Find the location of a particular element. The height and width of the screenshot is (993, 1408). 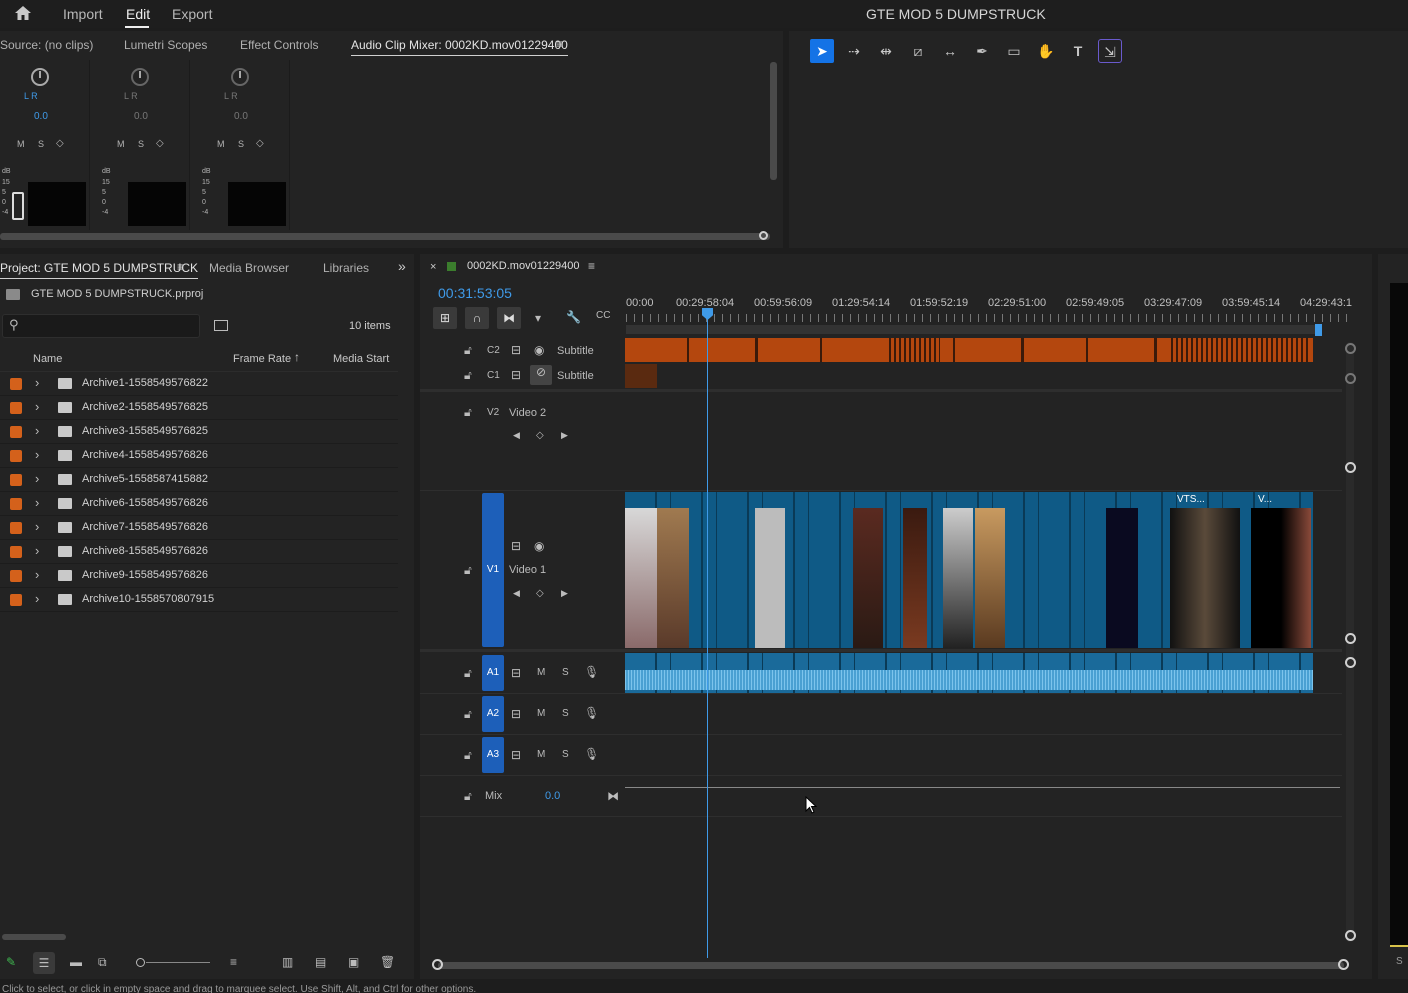

prev-keyframe-icon: ◀ is located at coordinates (516, 593).